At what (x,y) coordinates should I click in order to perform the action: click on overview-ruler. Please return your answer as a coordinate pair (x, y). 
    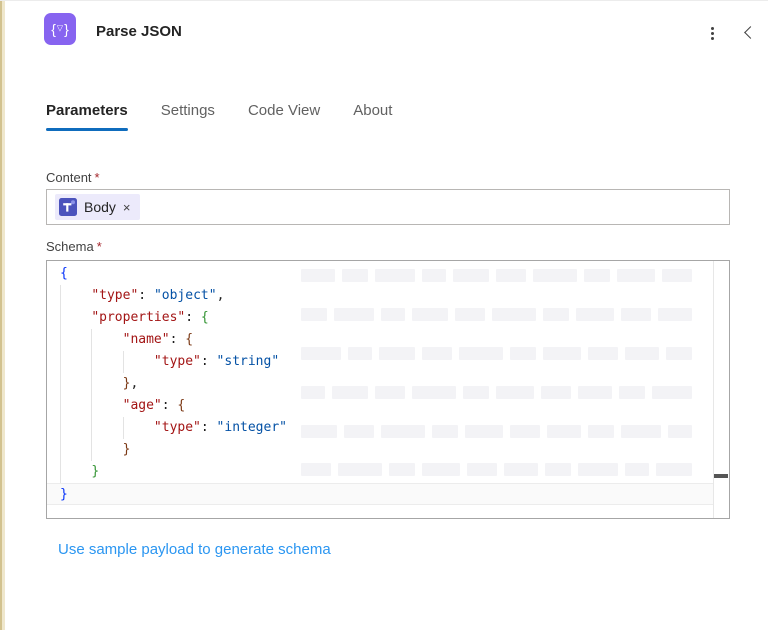
    Looking at the image, I should click on (721, 389).